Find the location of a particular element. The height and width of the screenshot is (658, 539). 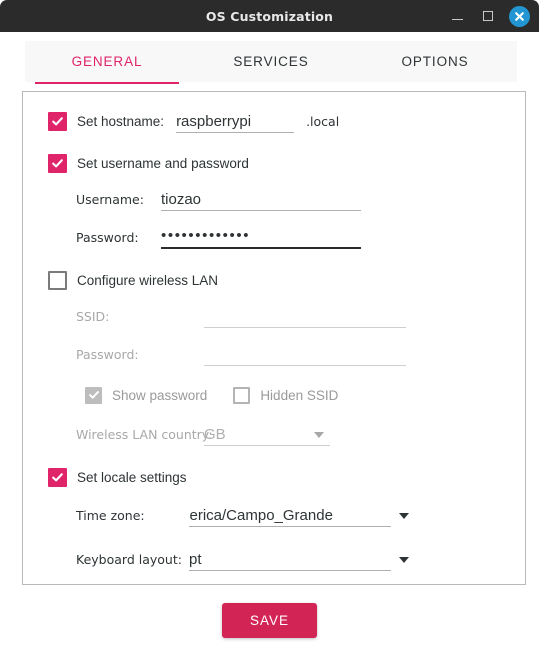

wireless-country-row: Wireless LAN country: GB is located at coordinates (300, 434).